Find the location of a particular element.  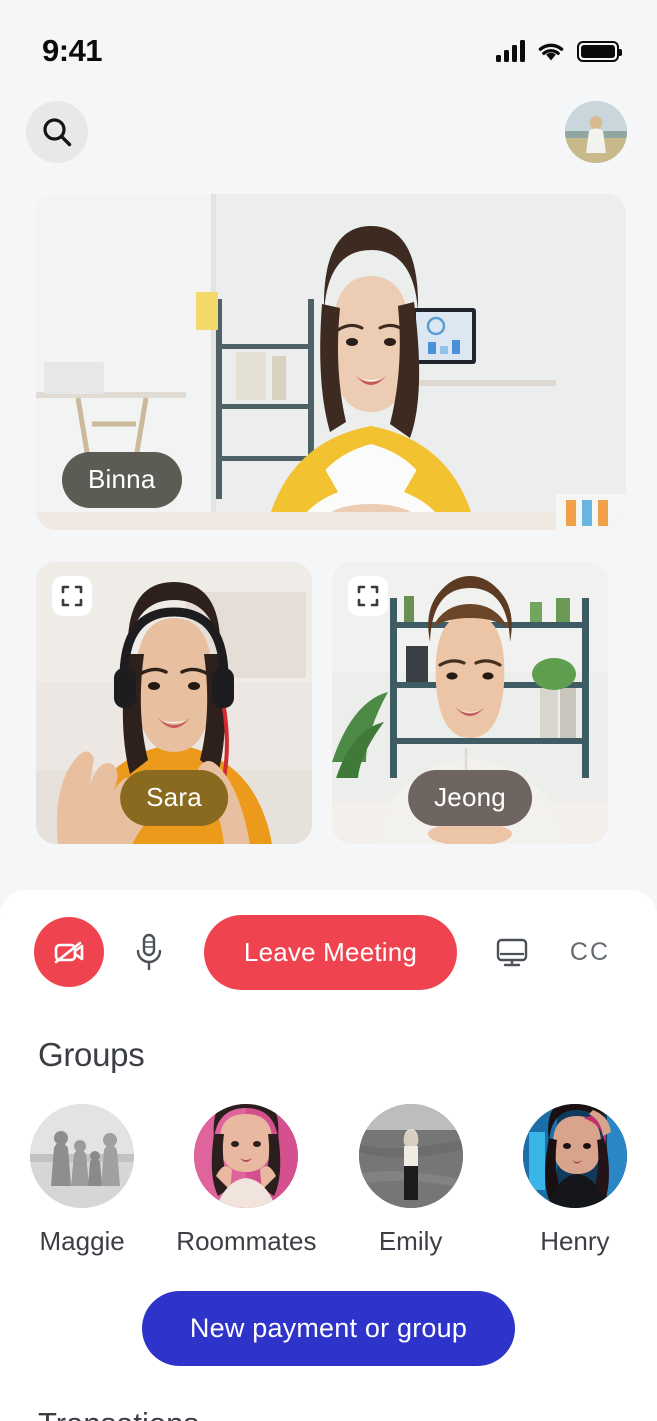

screen-share-button is located at coordinates (512, 952).